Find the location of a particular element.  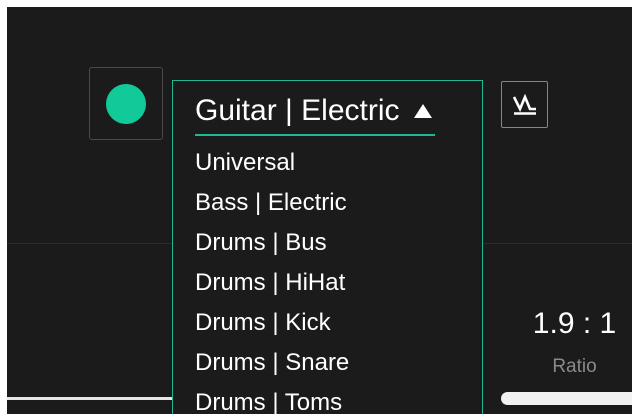

dropdown-selected-value: Guitar | Electric is located at coordinates (297, 110).